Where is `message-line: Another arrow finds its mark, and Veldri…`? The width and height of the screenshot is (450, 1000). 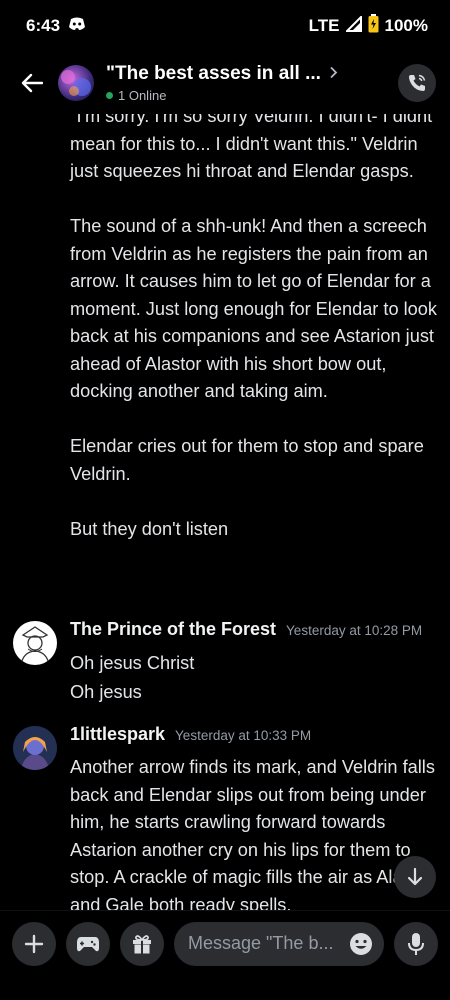
message-line: Another arrow finds its mark, and Veldri… is located at coordinates (252, 833).